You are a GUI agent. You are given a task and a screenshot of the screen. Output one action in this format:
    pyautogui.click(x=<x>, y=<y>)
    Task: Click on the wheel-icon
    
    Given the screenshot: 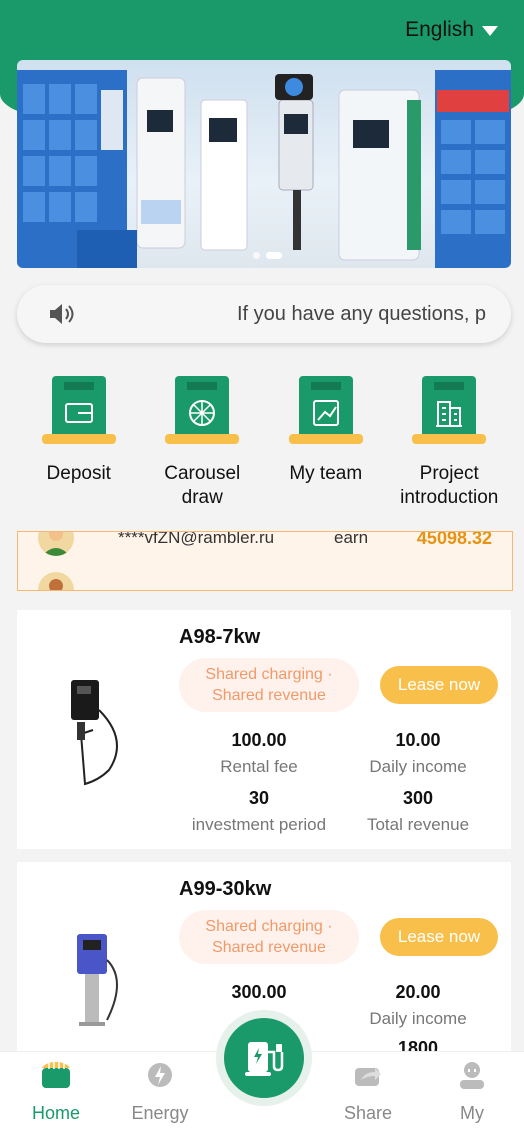 What is the action you would take?
    pyautogui.click(x=202, y=410)
    